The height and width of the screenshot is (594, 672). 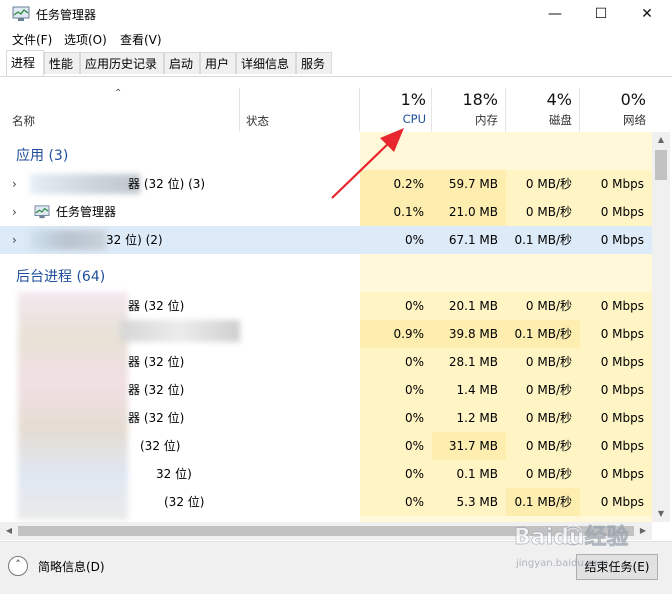 I want to click on table-row: 器 (32 位) 0% 1.2 MB 0 MB/秒 0 Mbps, so click(x=326, y=418).